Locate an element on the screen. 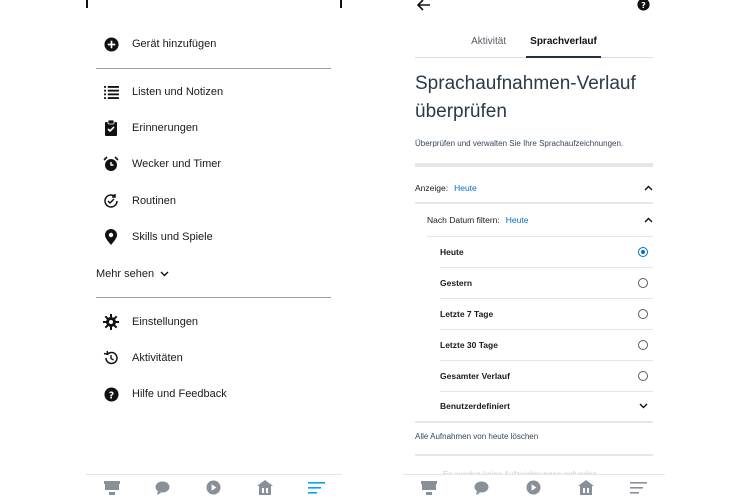 The height and width of the screenshot is (500, 750). display-filter-row: Anzeige: Heute is located at coordinates (534, 188).